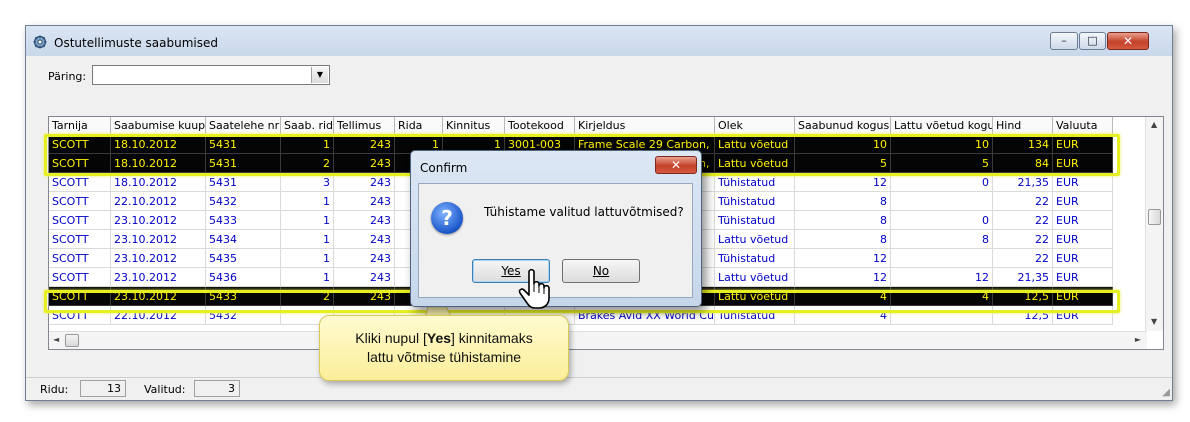 Image resolution: width=1190 pixels, height=422 pixels. Describe the element at coordinates (243, 126) in the screenshot. I see `column-header: Saatelehe nr` at that location.